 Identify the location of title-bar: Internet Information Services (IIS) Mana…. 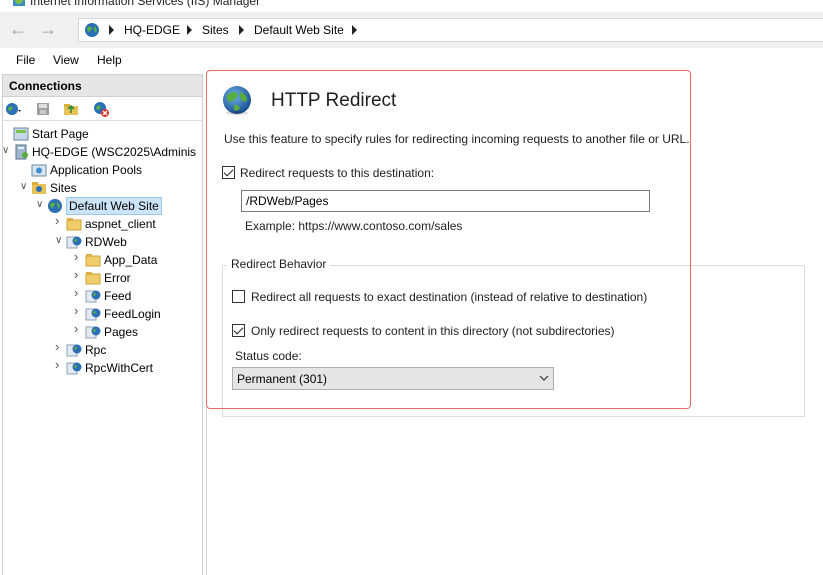
(411, 6).